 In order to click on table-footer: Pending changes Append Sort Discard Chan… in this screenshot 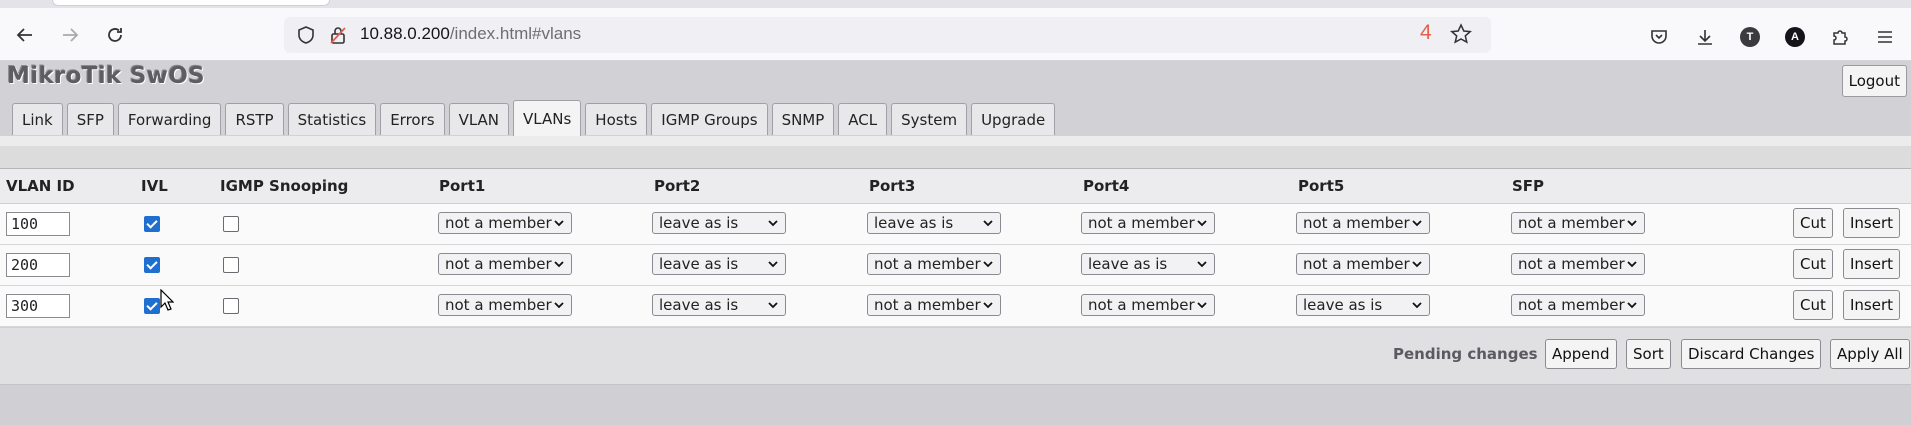, I will do `click(955, 356)`.